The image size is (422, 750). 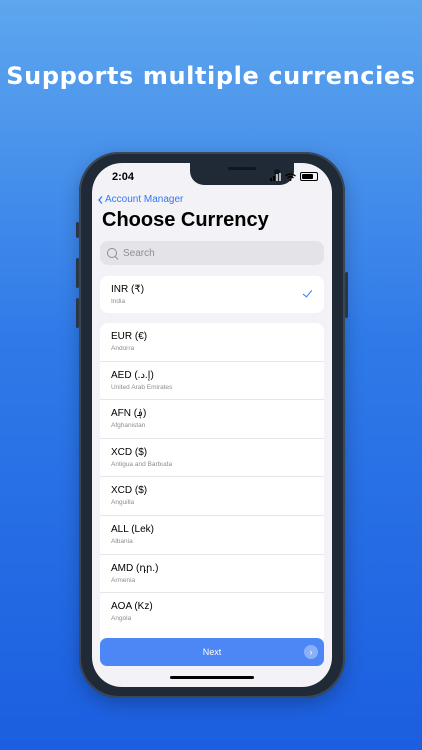 What do you see at coordinates (142, 464) in the screenshot?
I see `currency-country: Antigua and Barbuda` at bounding box center [142, 464].